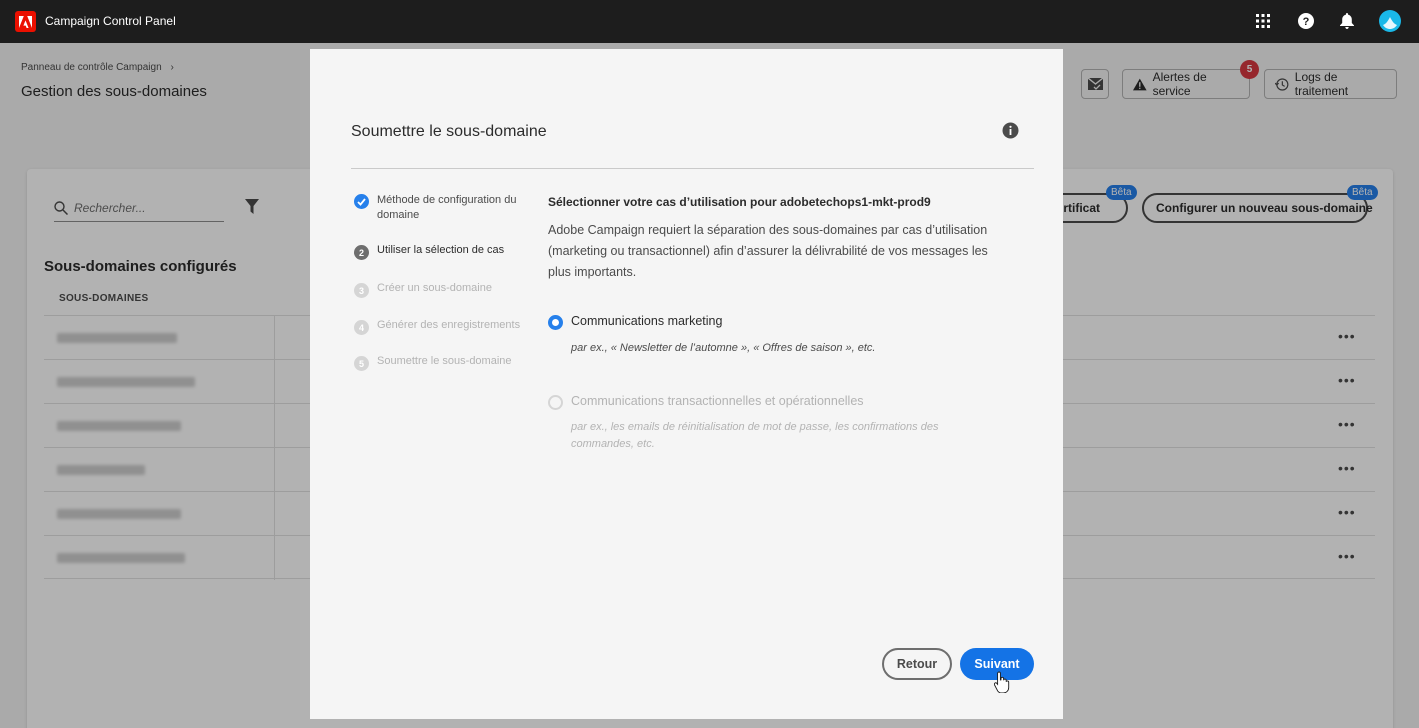  What do you see at coordinates (1347, 21) in the screenshot?
I see `notifications-bell-icon` at bounding box center [1347, 21].